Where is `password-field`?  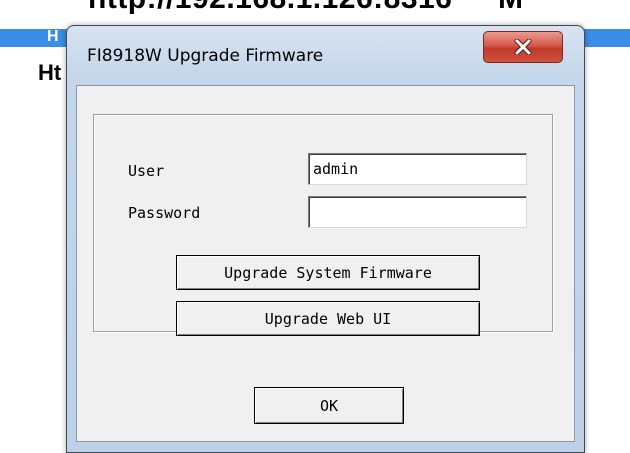 password-field is located at coordinates (417, 212).